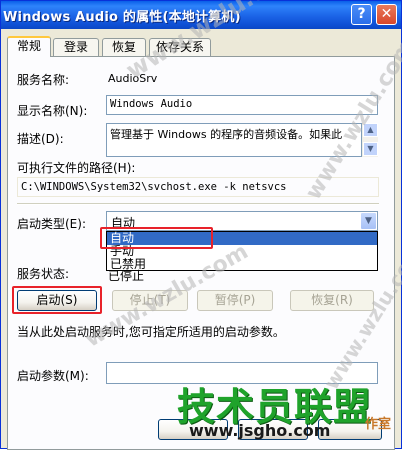 This screenshot has width=402, height=450. I want to click on description-label: 描述(D):, so click(40, 139).